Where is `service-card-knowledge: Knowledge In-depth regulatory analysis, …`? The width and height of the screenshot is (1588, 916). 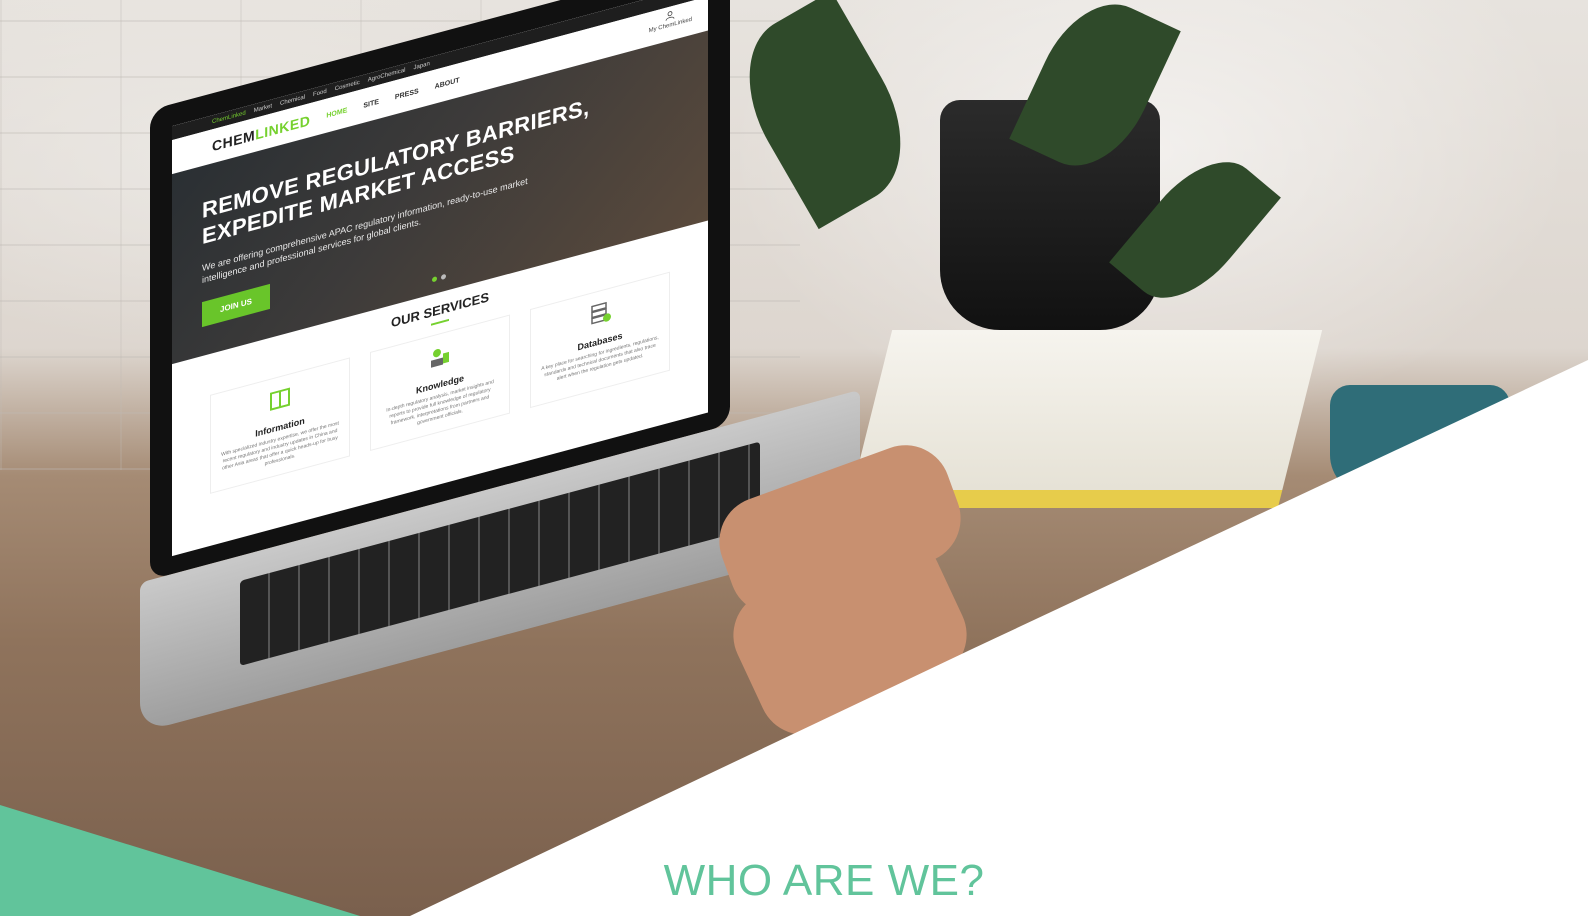 service-card-knowledge: Knowledge In-depth regulatory analysis, … is located at coordinates (440, 383).